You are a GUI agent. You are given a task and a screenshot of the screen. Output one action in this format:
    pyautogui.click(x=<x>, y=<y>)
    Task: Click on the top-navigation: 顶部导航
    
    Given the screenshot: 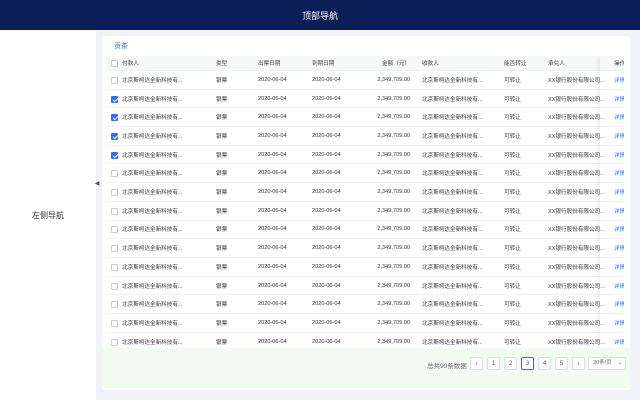 What is the action you would take?
    pyautogui.click(x=320, y=15)
    